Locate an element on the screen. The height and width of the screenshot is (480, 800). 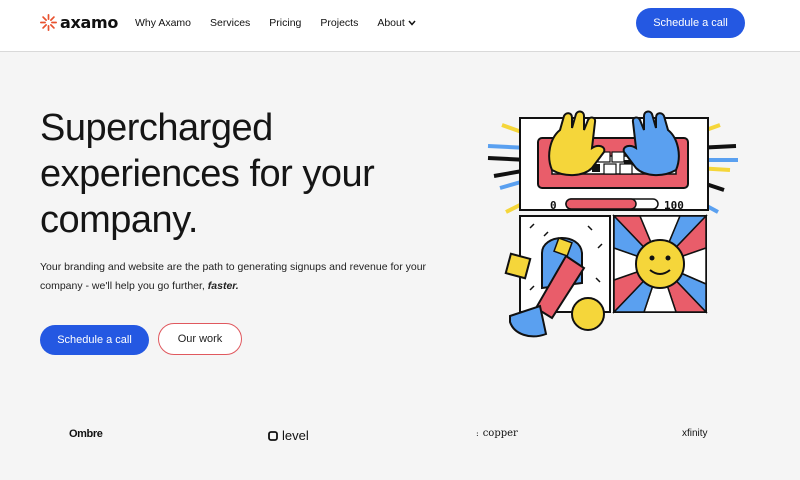
brand-logo: axamo is located at coordinates (79, 22).